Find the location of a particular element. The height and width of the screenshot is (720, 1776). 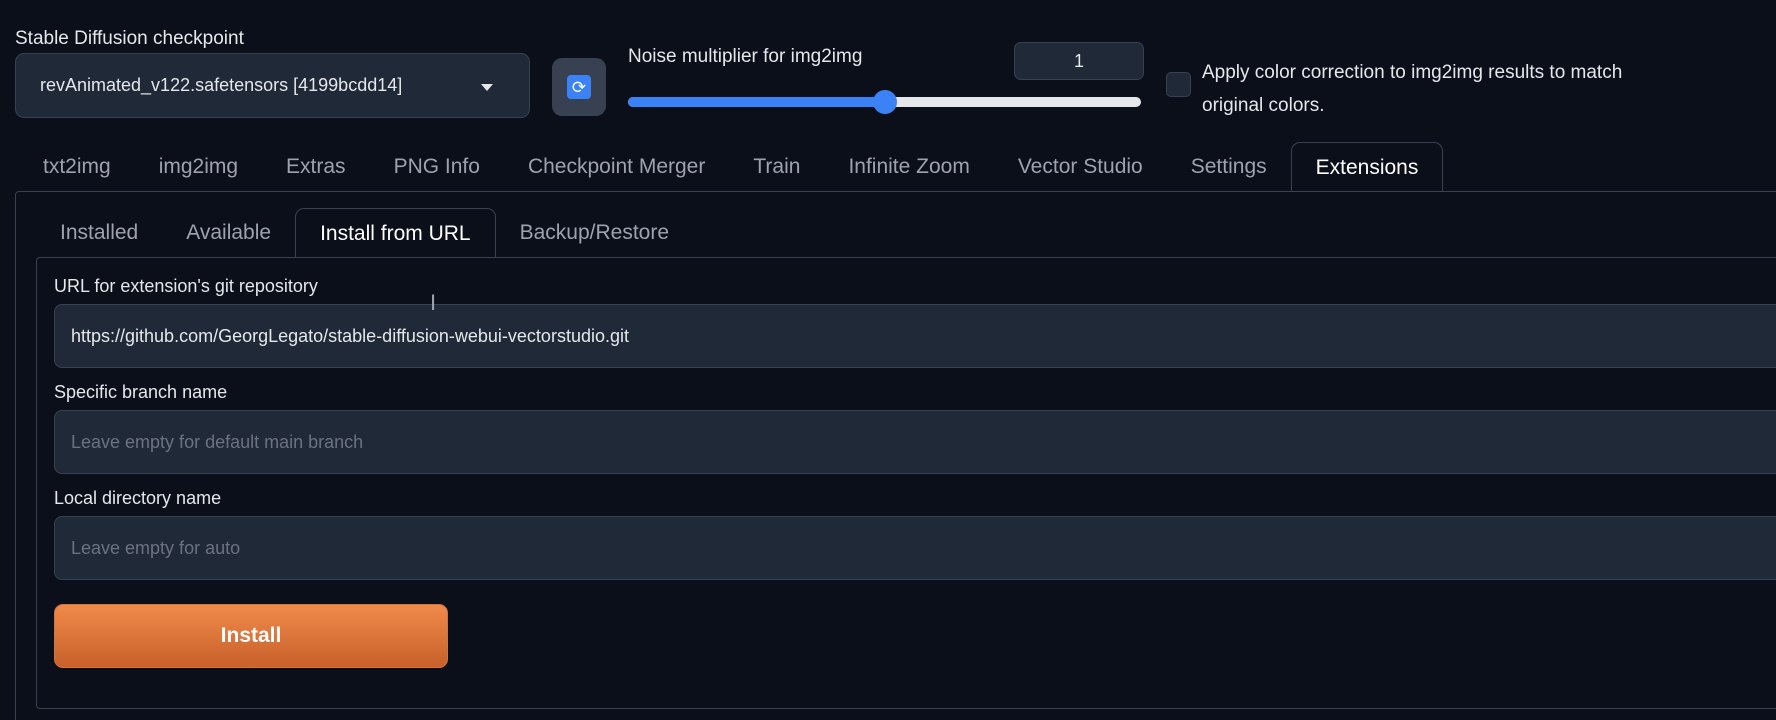

tab-vector-studio: Vector Studio is located at coordinates (1080, 167).